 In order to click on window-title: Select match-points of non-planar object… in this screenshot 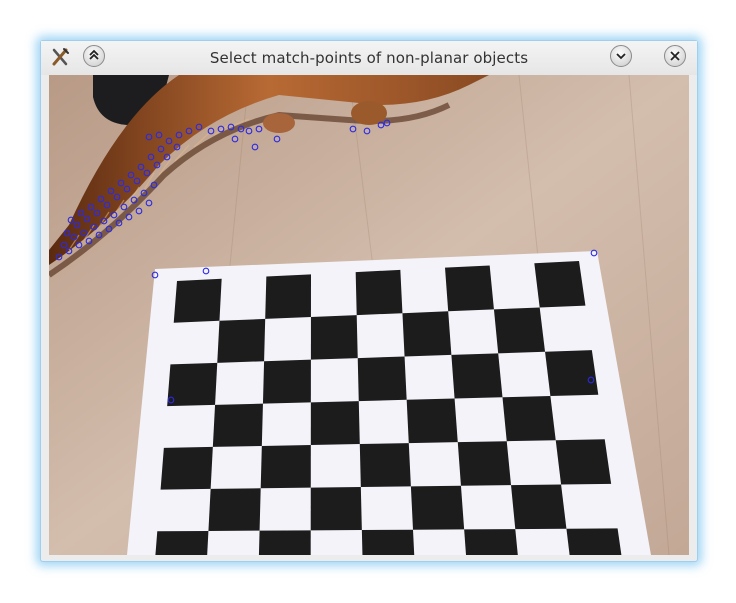, I will do `click(369, 58)`.